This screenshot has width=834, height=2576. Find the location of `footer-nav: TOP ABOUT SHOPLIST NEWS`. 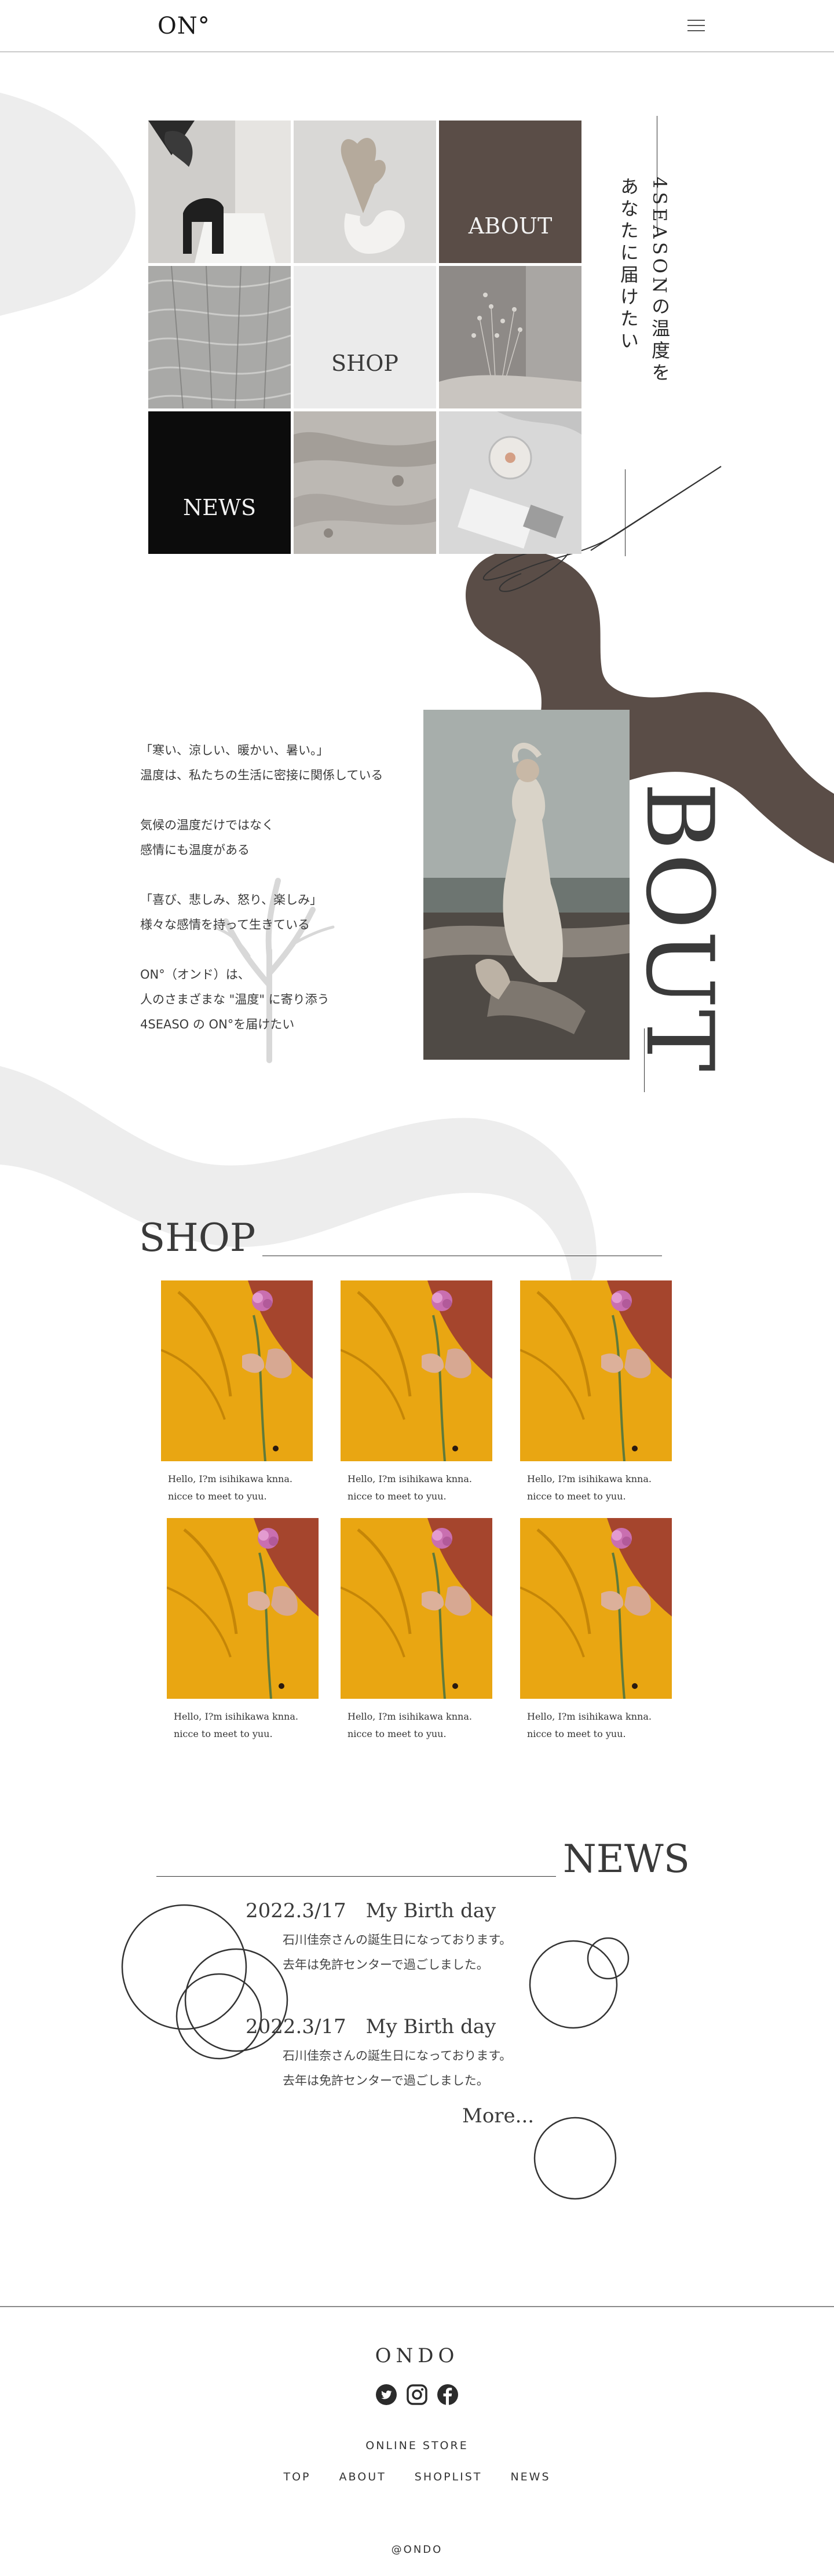

footer-nav: TOP ABOUT SHOPLIST NEWS is located at coordinates (417, 2477).